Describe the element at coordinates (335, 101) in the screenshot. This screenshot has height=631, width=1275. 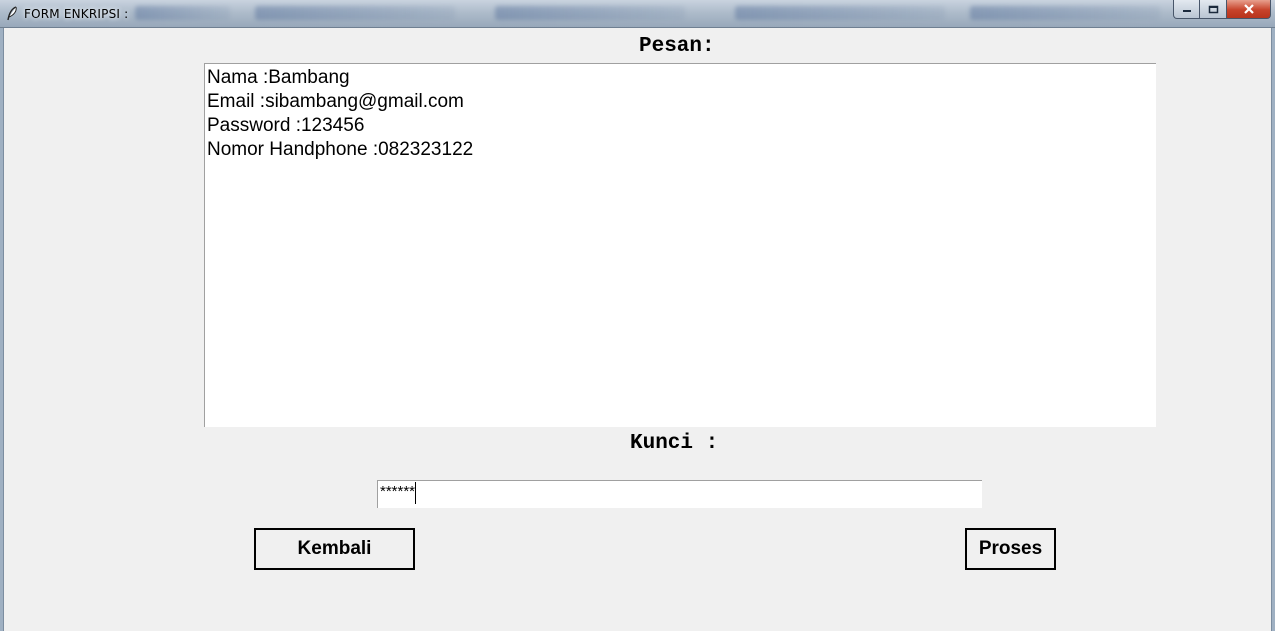
I see `message-line: Email :sibambang@gmail.com` at that location.